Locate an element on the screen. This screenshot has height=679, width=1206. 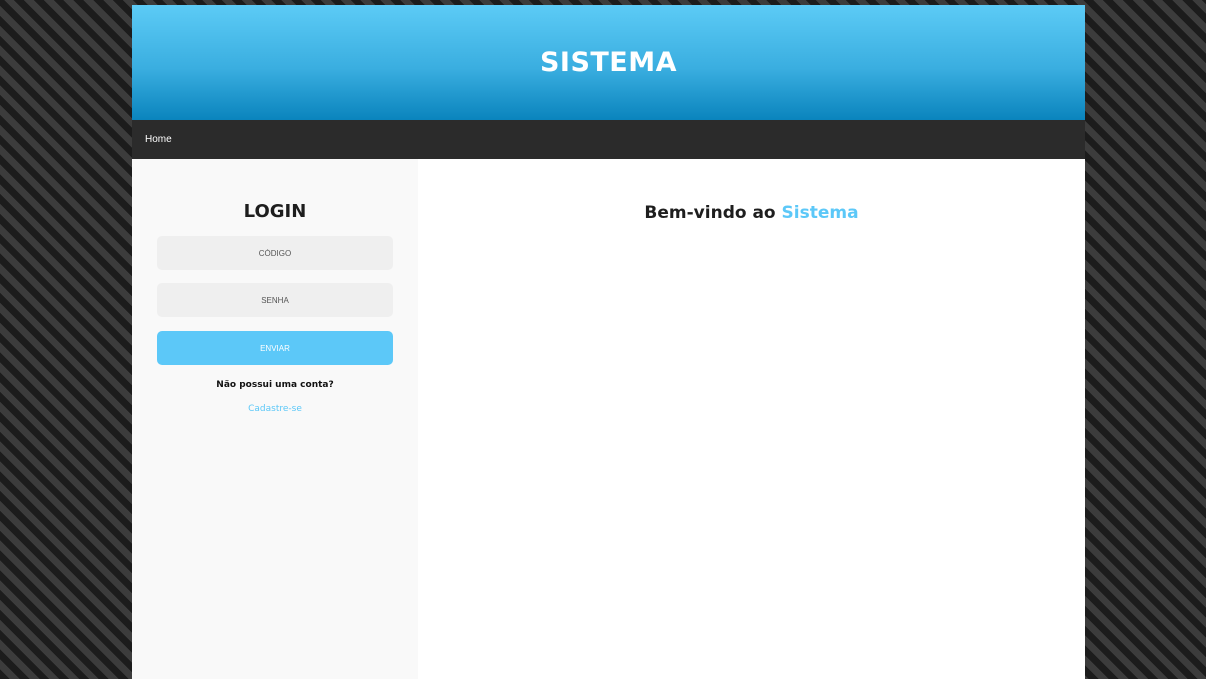
nav-home-link: Home is located at coordinates (158, 139).